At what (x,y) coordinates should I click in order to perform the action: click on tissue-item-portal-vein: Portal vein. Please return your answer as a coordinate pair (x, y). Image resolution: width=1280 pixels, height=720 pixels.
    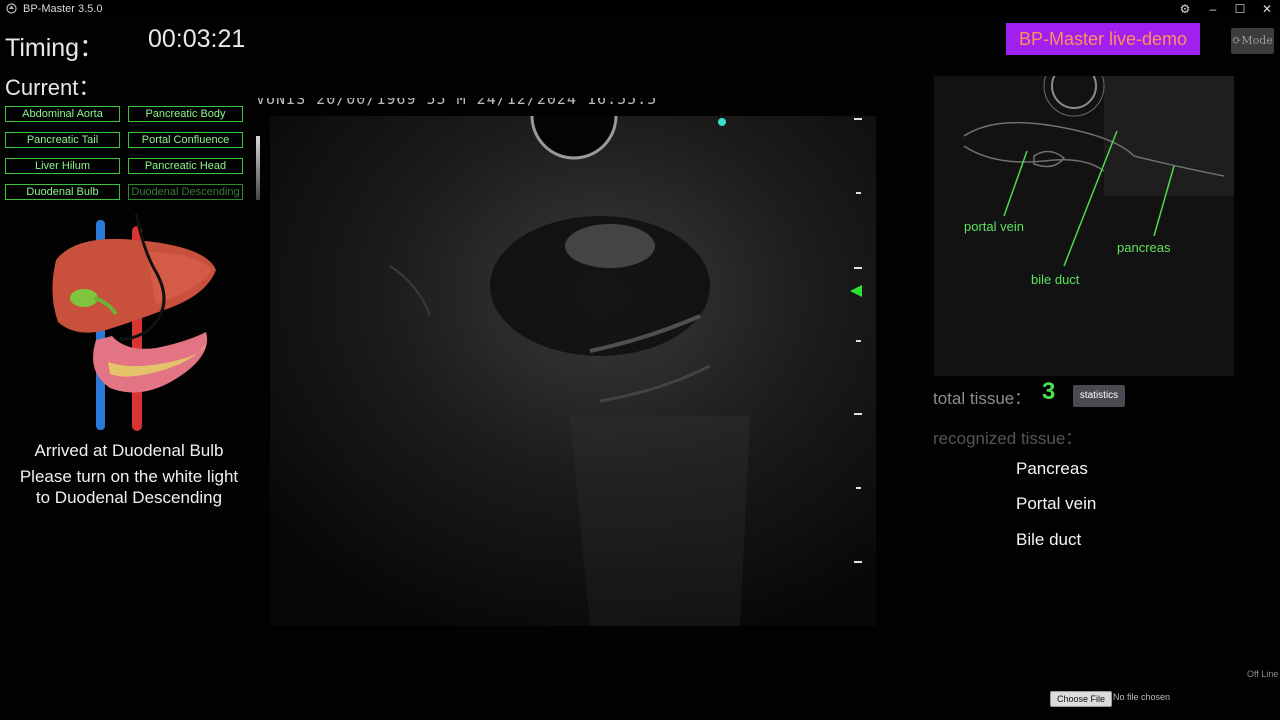
    Looking at the image, I should click on (1056, 503).